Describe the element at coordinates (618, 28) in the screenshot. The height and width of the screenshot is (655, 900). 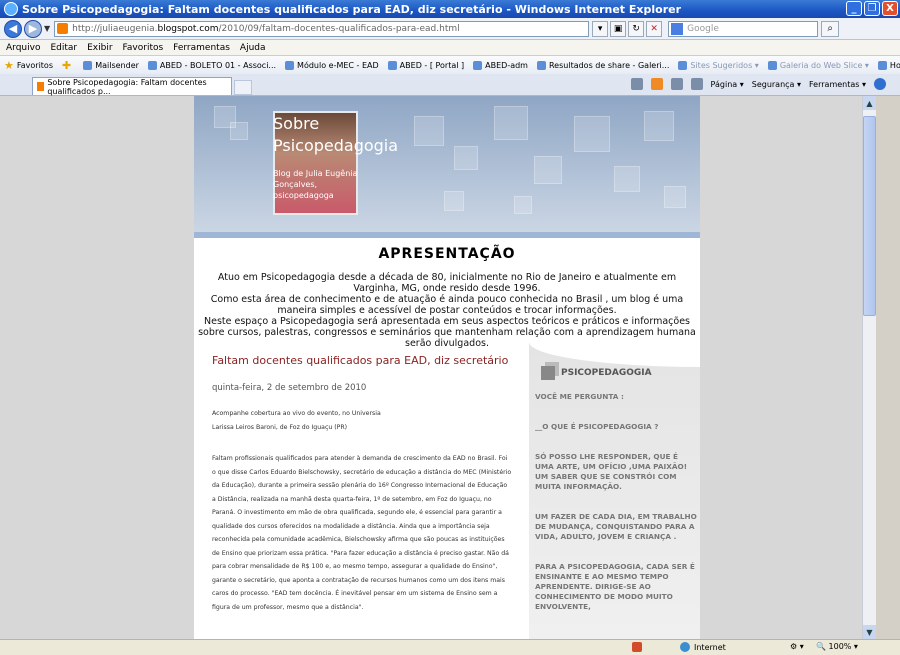
I see `compatibility-icon: ▣` at that location.